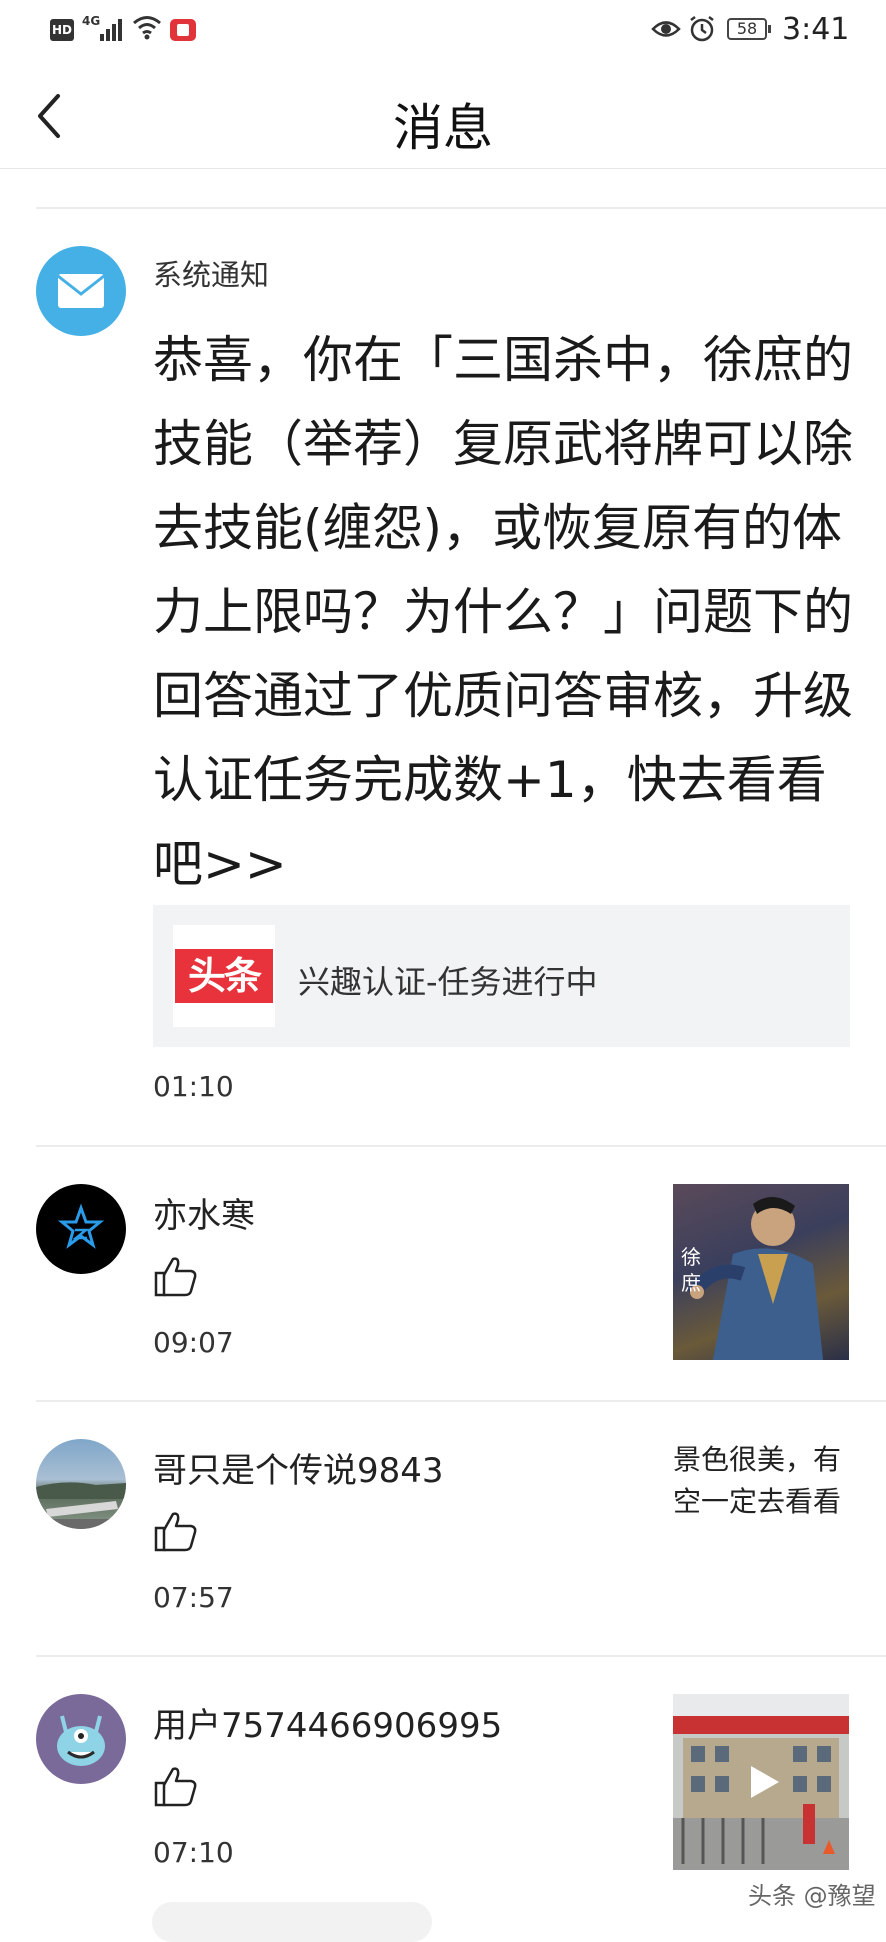 This screenshot has height=1942, width=886. I want to click on mail-avatar, so click(81, 291).